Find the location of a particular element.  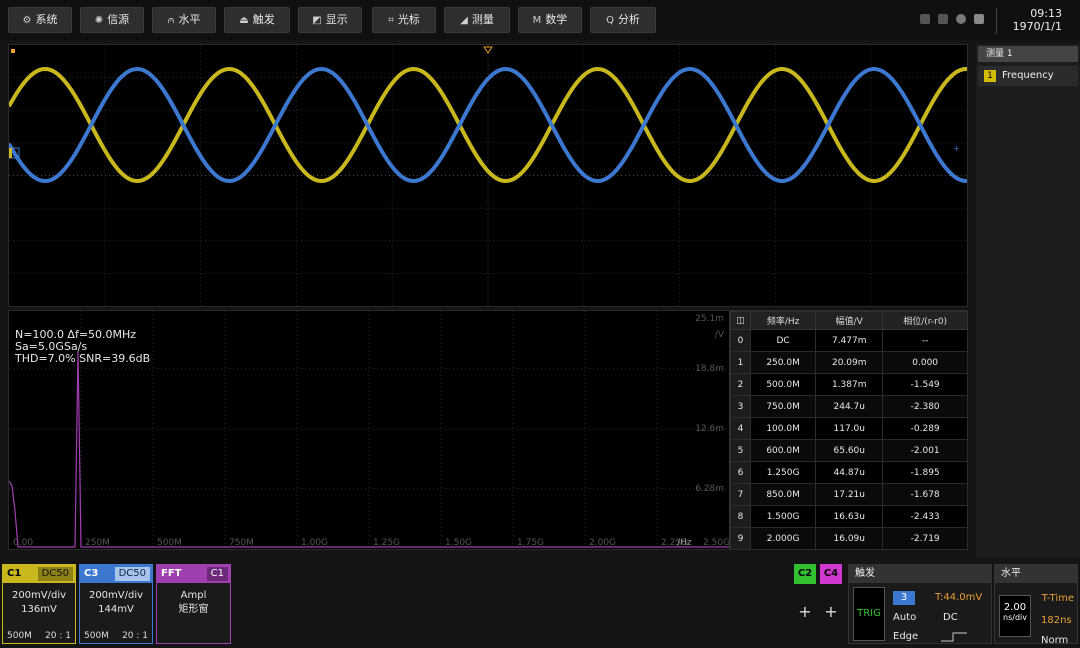

channel-c3-panel: C3 DC50 200mV/div 144mV 500M 20 : 1 is located at coordinates (116, 604).